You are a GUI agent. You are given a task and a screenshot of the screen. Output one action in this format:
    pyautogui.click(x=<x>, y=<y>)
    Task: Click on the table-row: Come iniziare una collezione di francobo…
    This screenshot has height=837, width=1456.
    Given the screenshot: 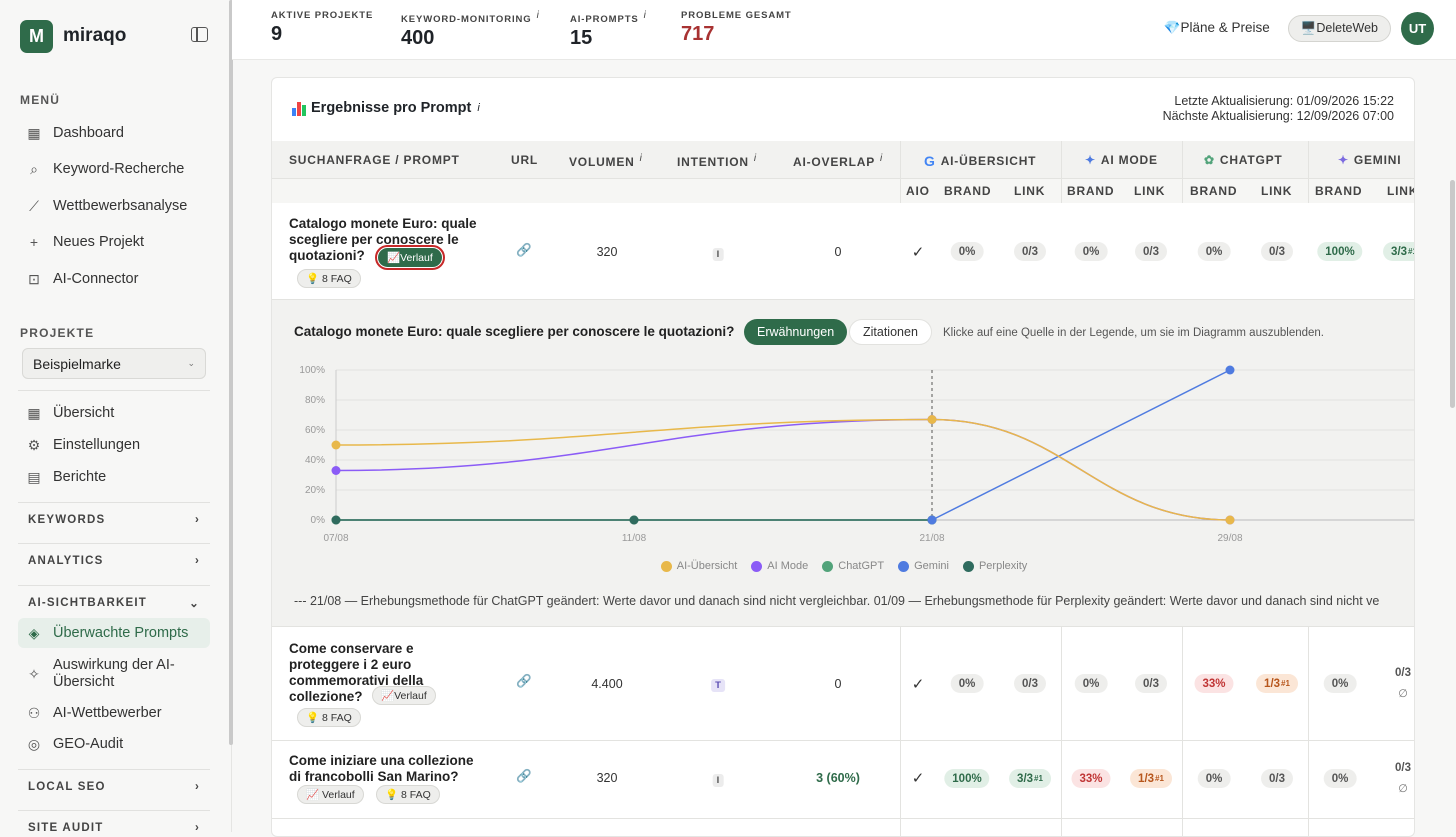 What is the action you would take?
    pyautogui.click(x=843, y=780)
    